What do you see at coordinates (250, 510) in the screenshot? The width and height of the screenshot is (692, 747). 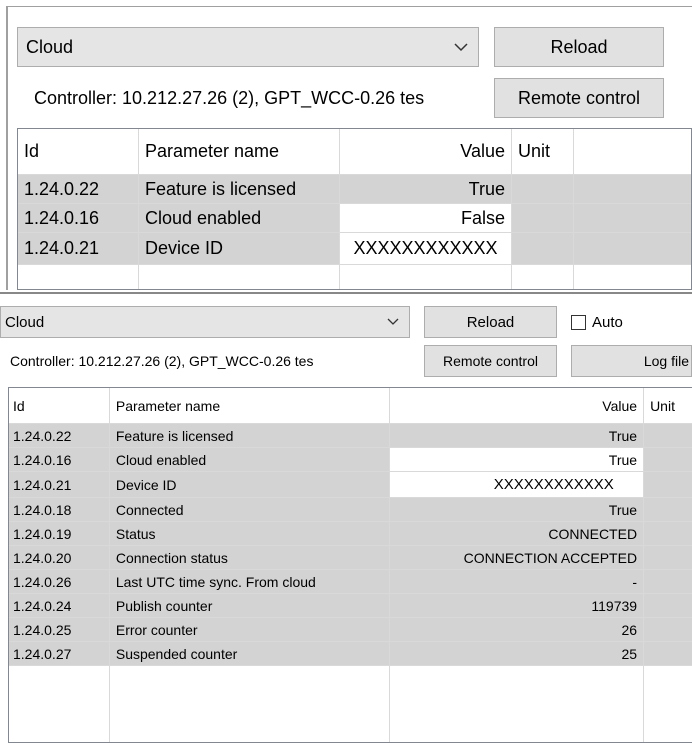 I see `row-parameter-name: Connected` at bounding box center [250, 510].